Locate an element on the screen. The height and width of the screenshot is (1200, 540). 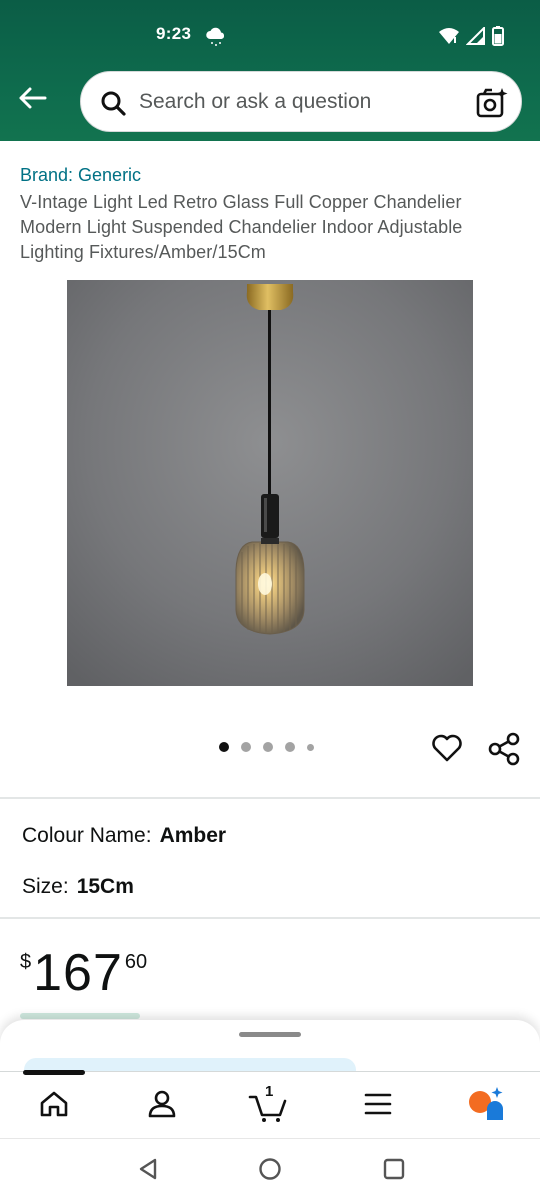
image-carousel-dots is located at coordinates (266, 747).